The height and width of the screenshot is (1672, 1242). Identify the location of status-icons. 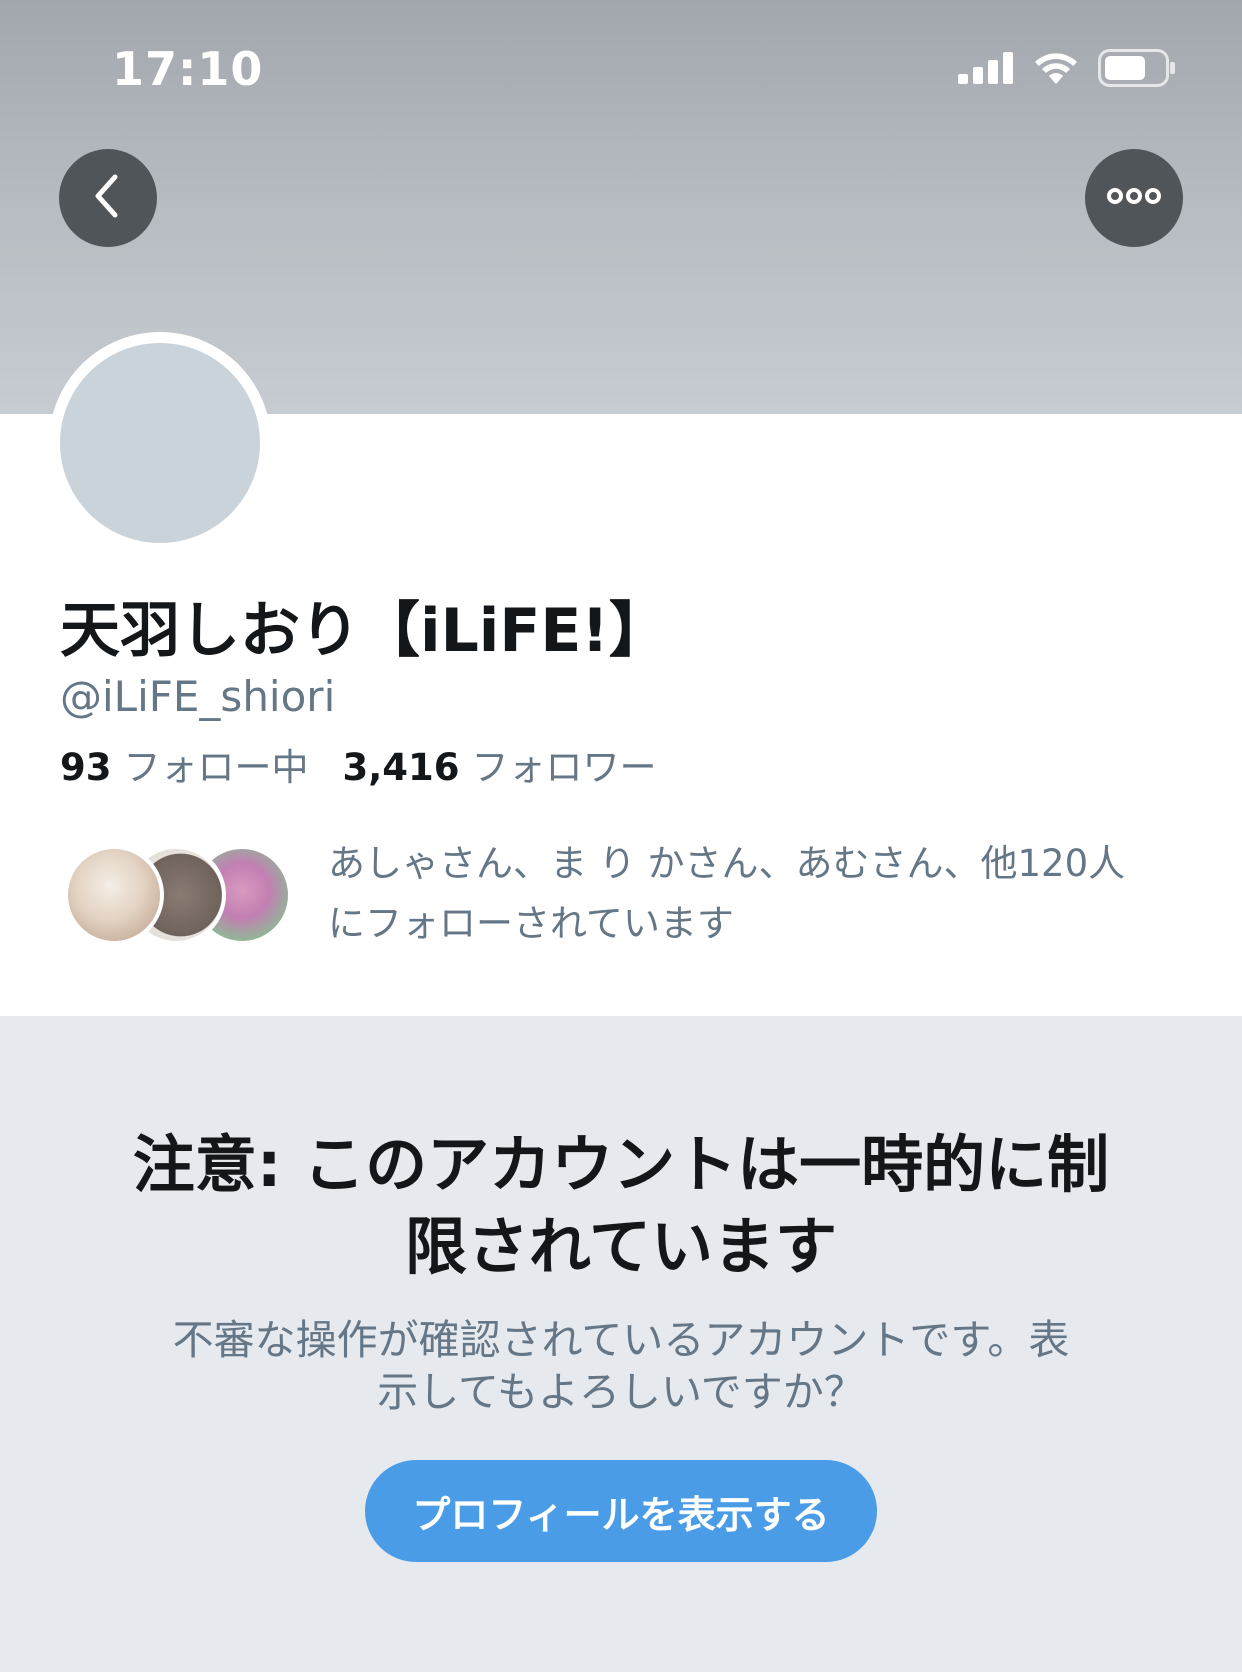
(1067, 70).